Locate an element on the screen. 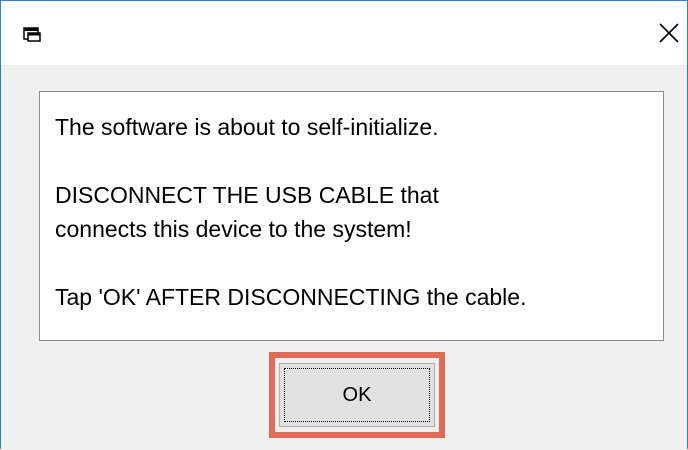 This screenshot has height=450, width=688. close-icon is located at coordinates (669, 33).